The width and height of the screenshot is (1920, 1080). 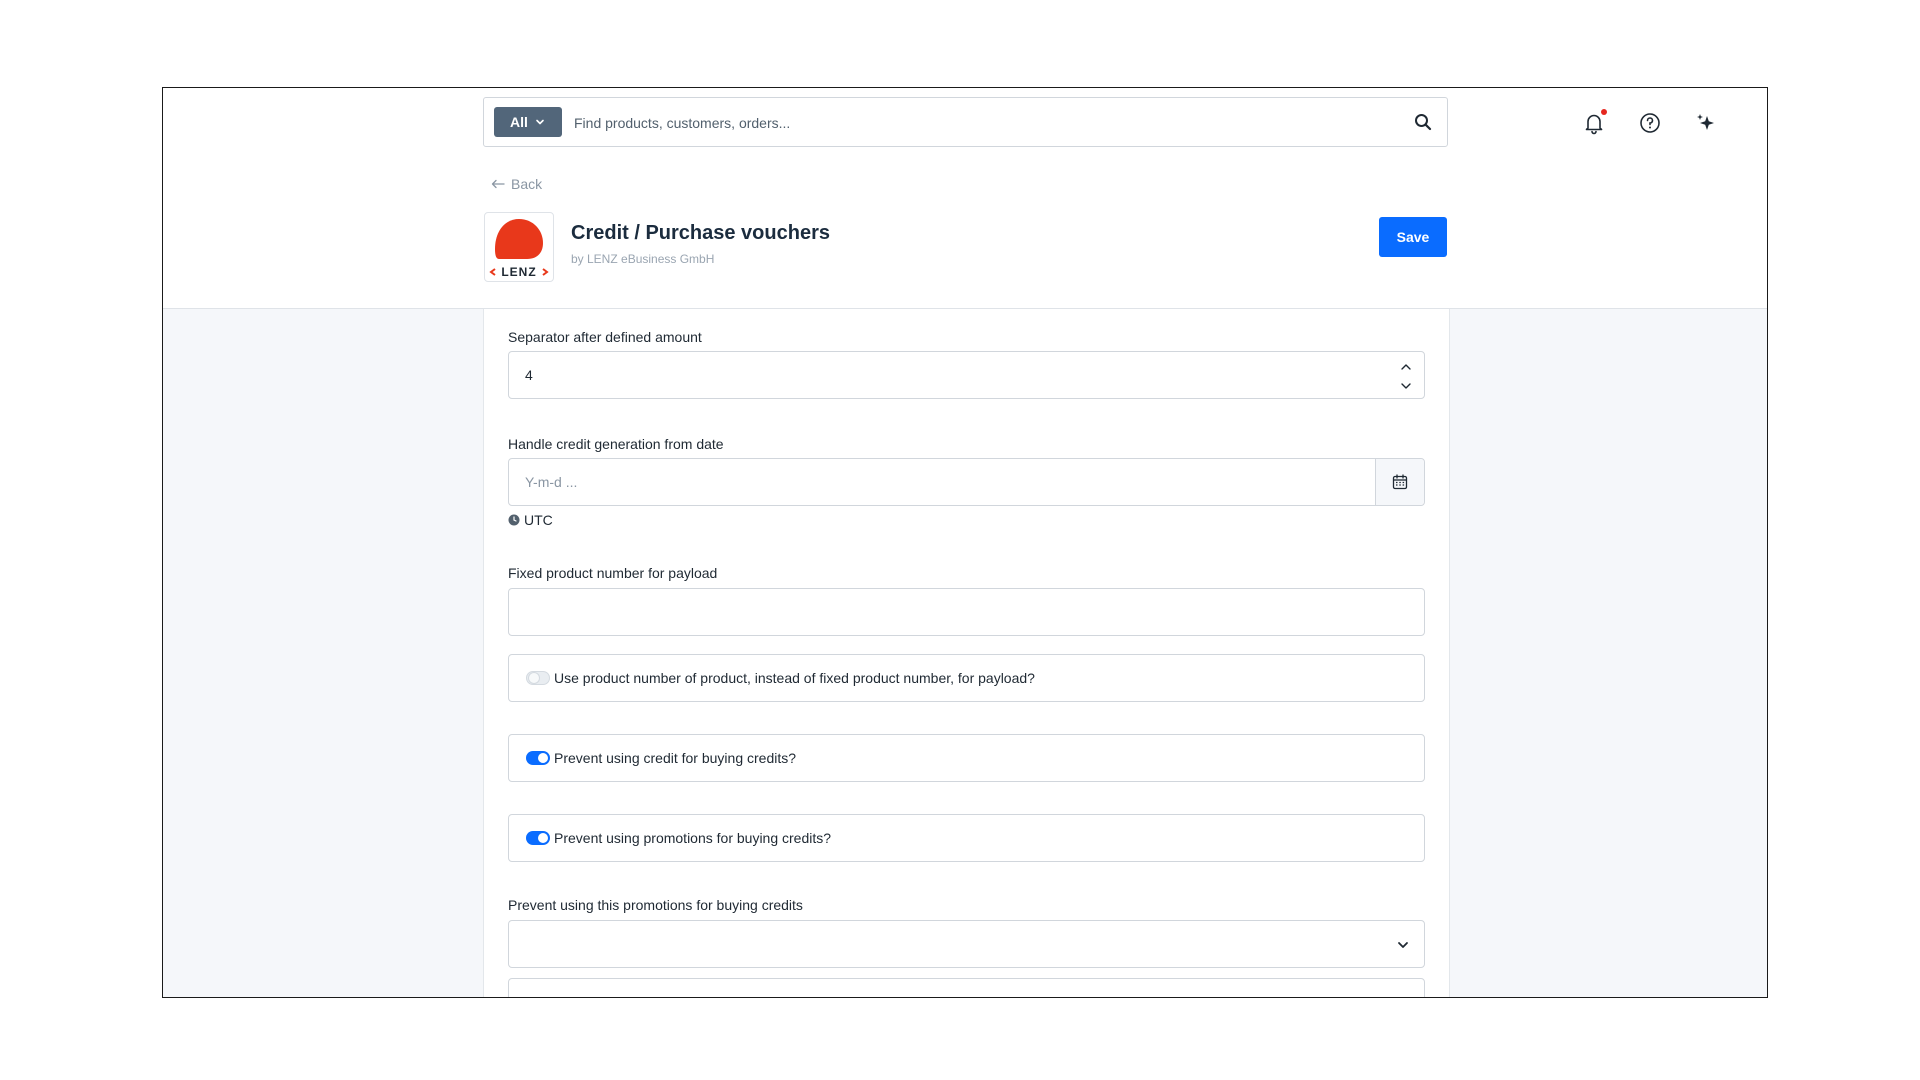 I want to click on search-icon, so click(x=1423, y=122).